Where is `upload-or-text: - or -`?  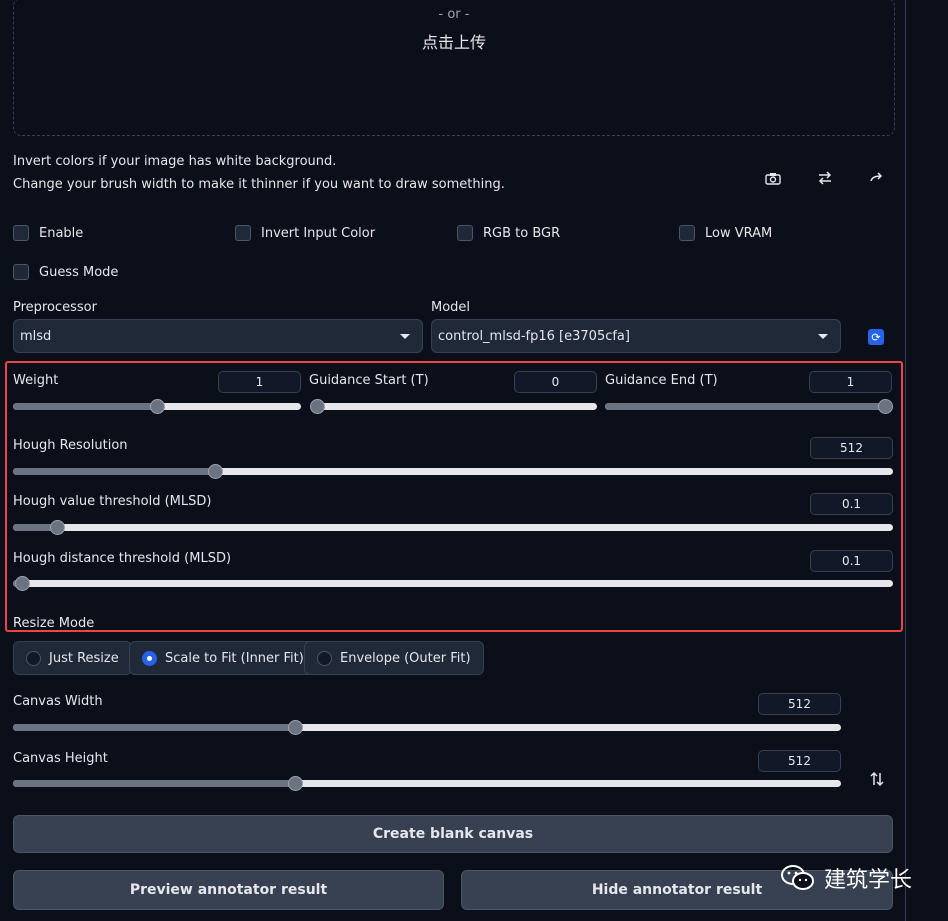
upload-or-text: - or - is located at coordinates (454, 14).